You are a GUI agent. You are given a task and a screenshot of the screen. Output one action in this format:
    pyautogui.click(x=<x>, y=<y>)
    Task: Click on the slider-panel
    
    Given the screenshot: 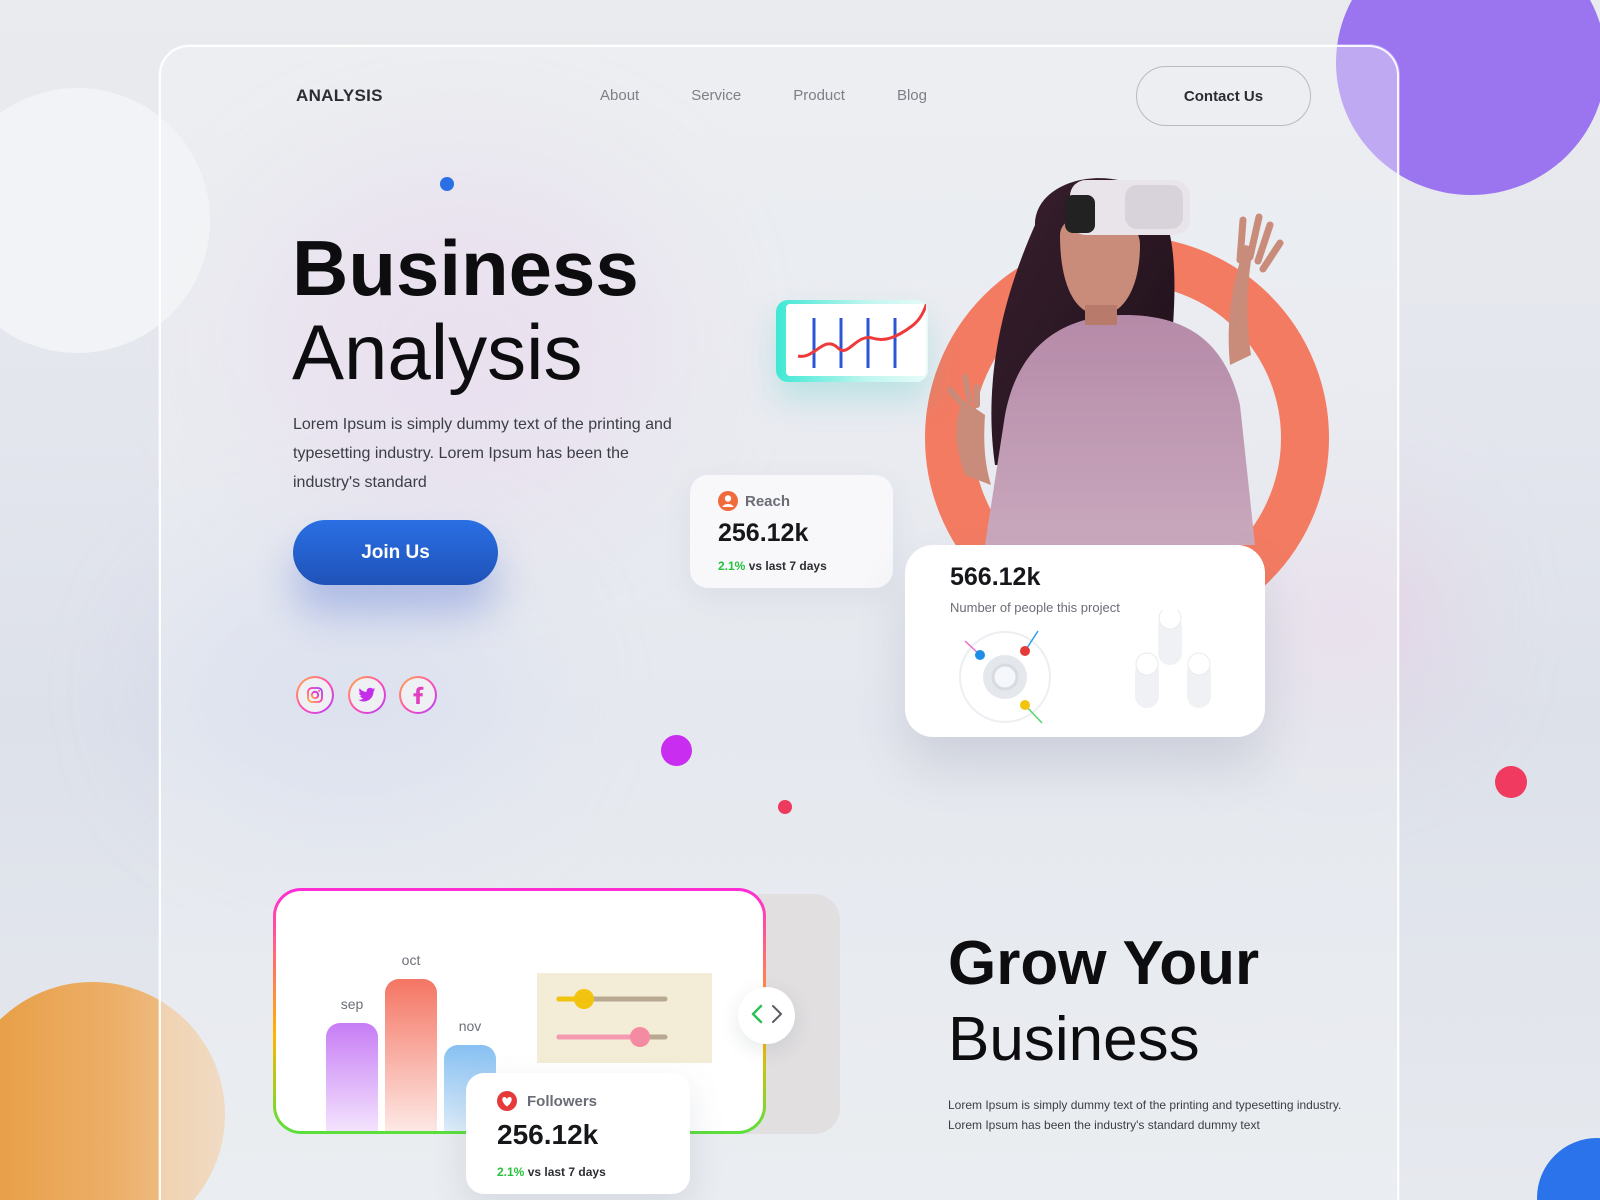 What is the action you would take?
    pyautogui.click(x=624, y=1018)
    